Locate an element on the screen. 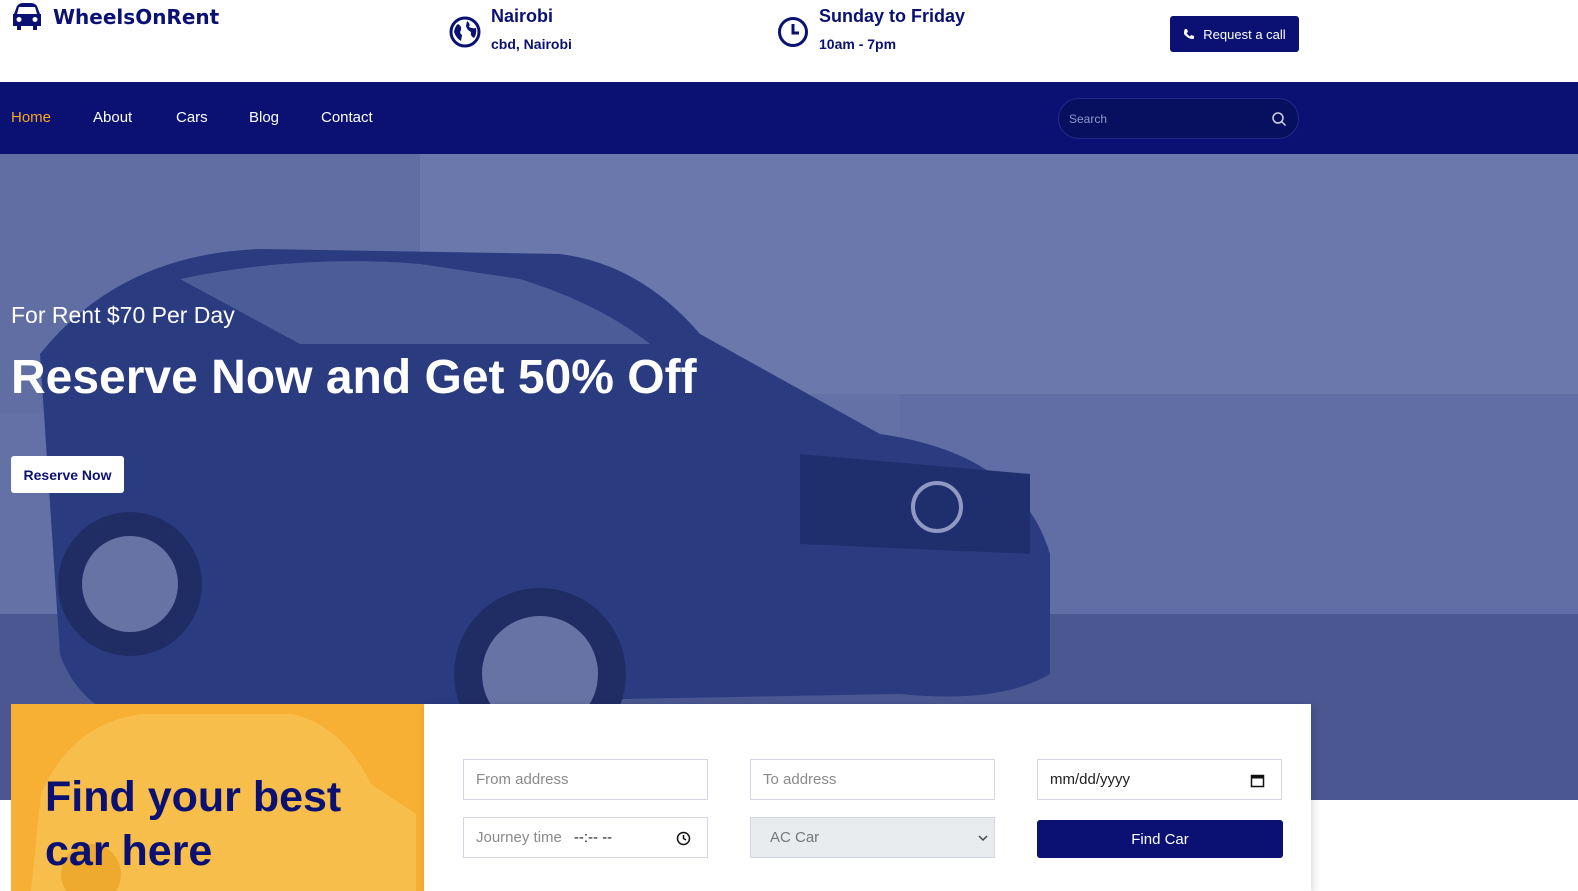 The width and height of the screenshot is (1578, 891). search-icon is located at coordinates (1279, 119).